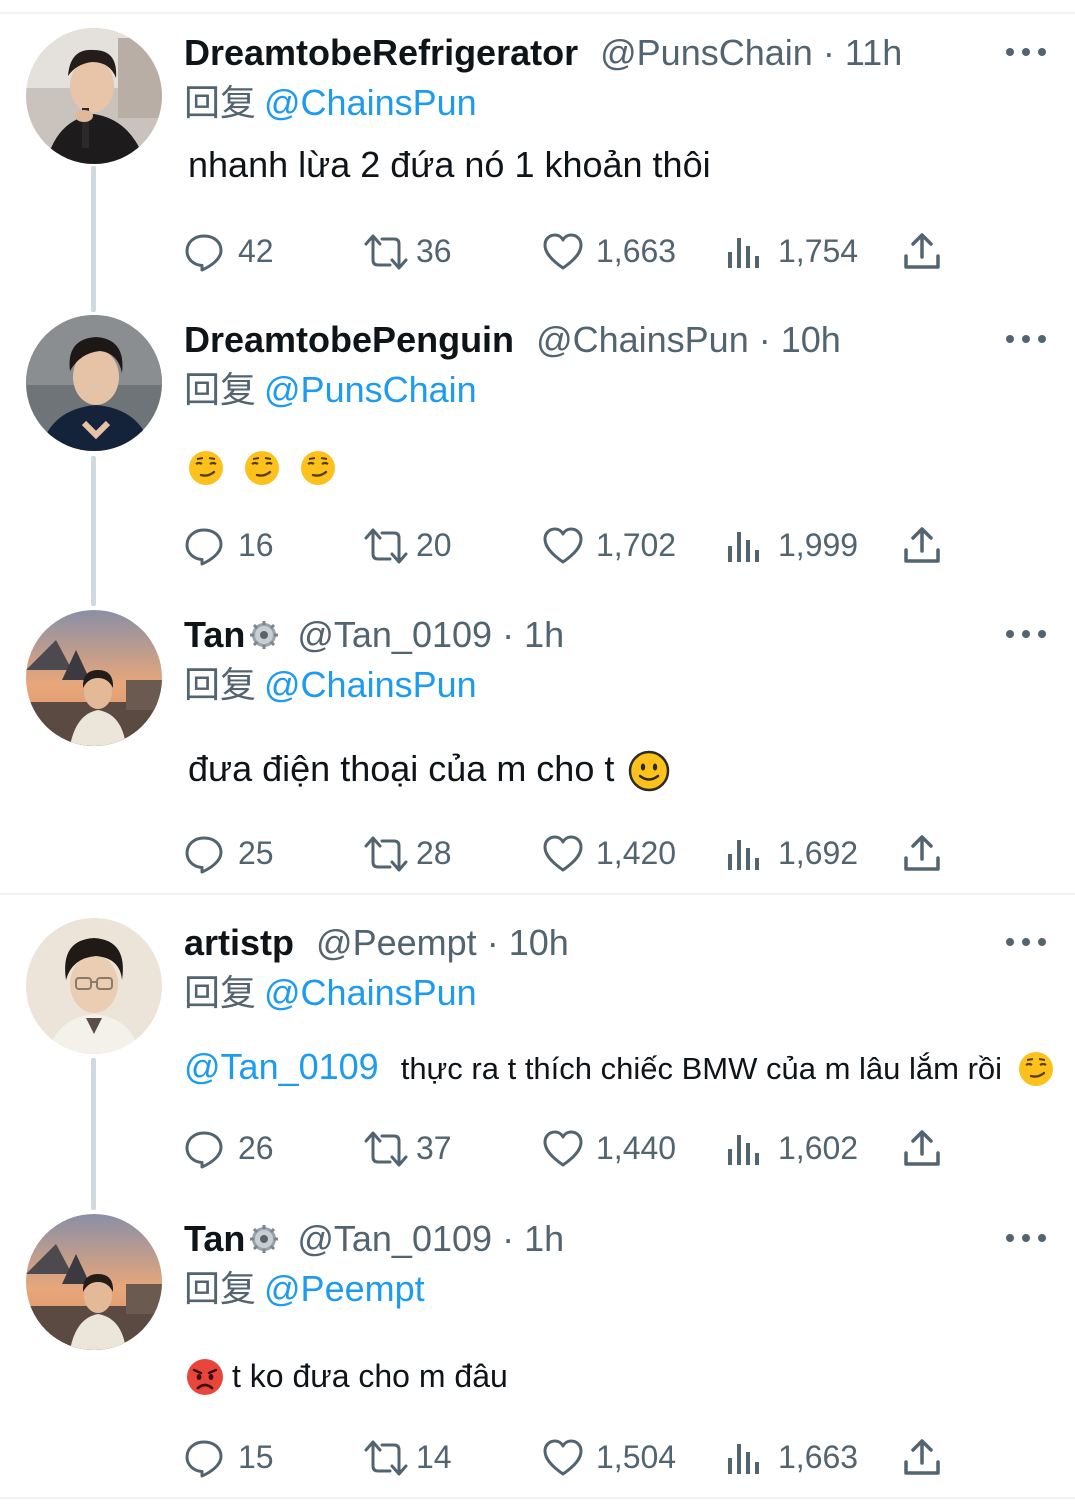 The image size is (1075, 1505). I want to click on reply-count: 25, so click(256, 853).